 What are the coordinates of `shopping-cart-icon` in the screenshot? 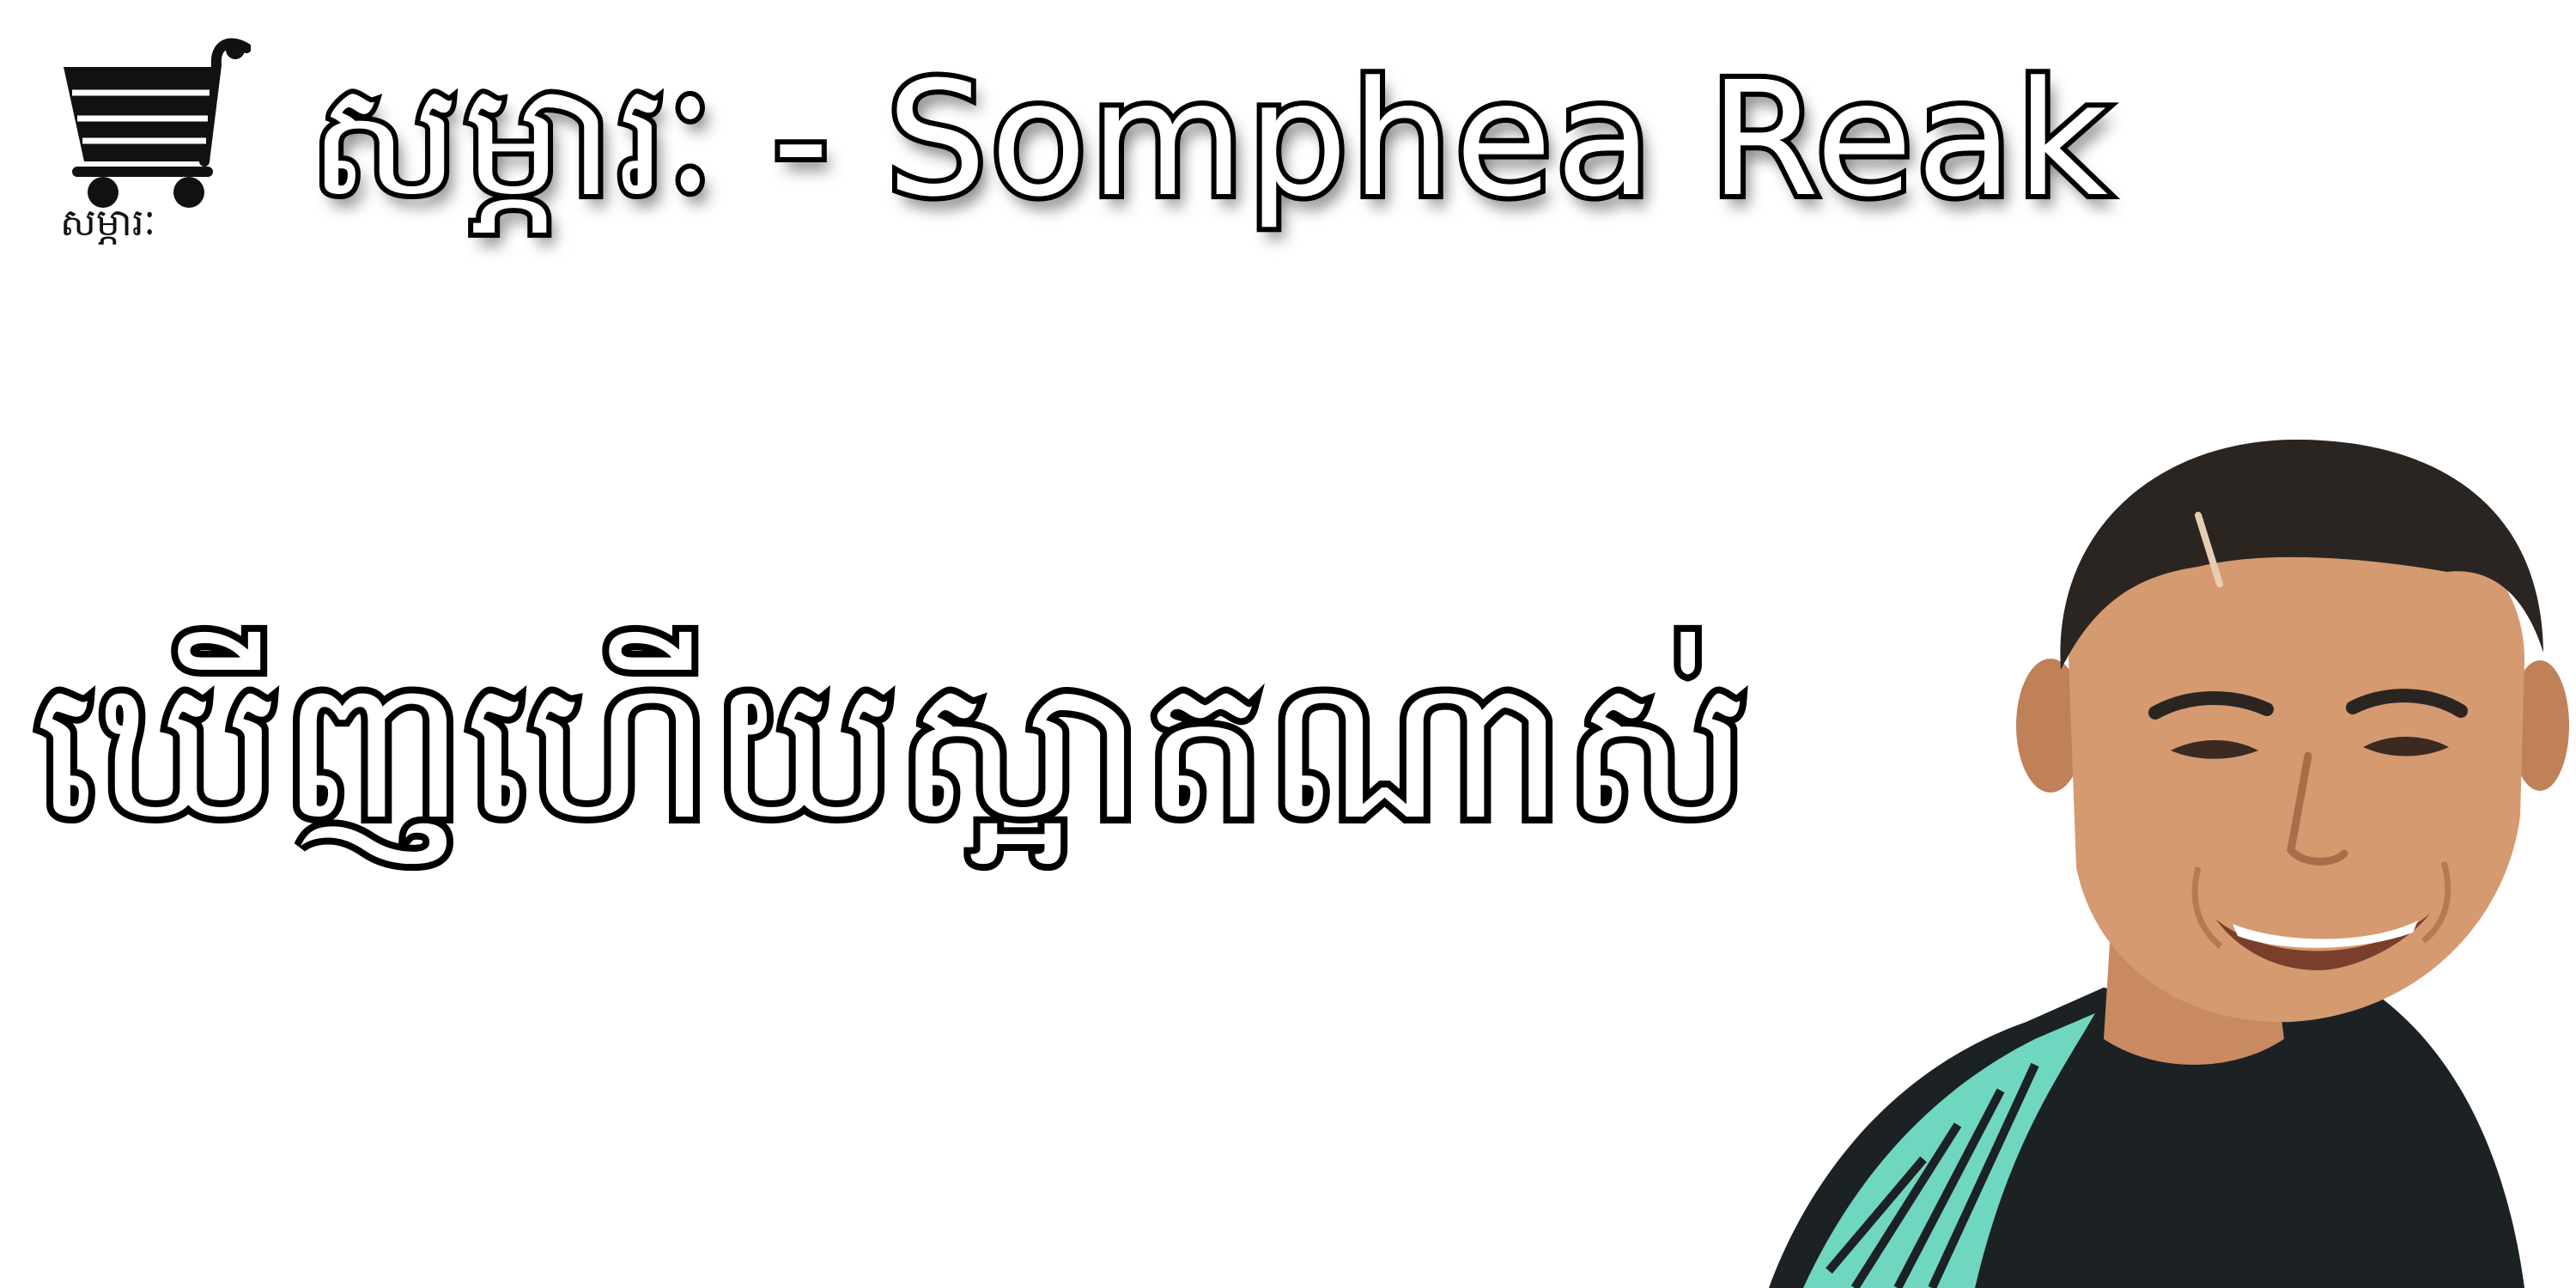 It's located at (158, 123).